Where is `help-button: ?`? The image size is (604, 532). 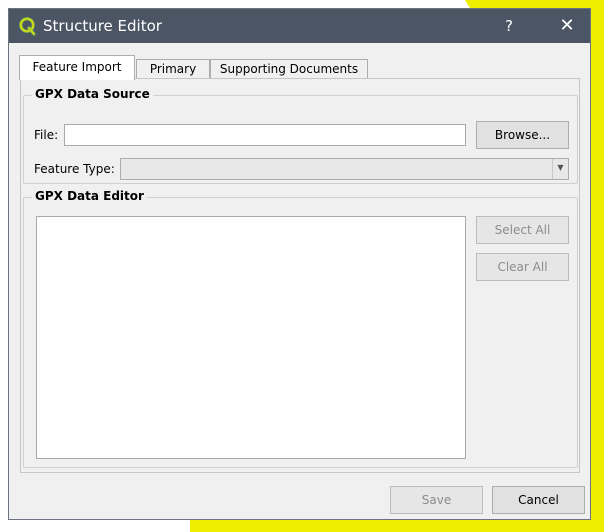
help-button: ? is located at coordinates (509, 26).